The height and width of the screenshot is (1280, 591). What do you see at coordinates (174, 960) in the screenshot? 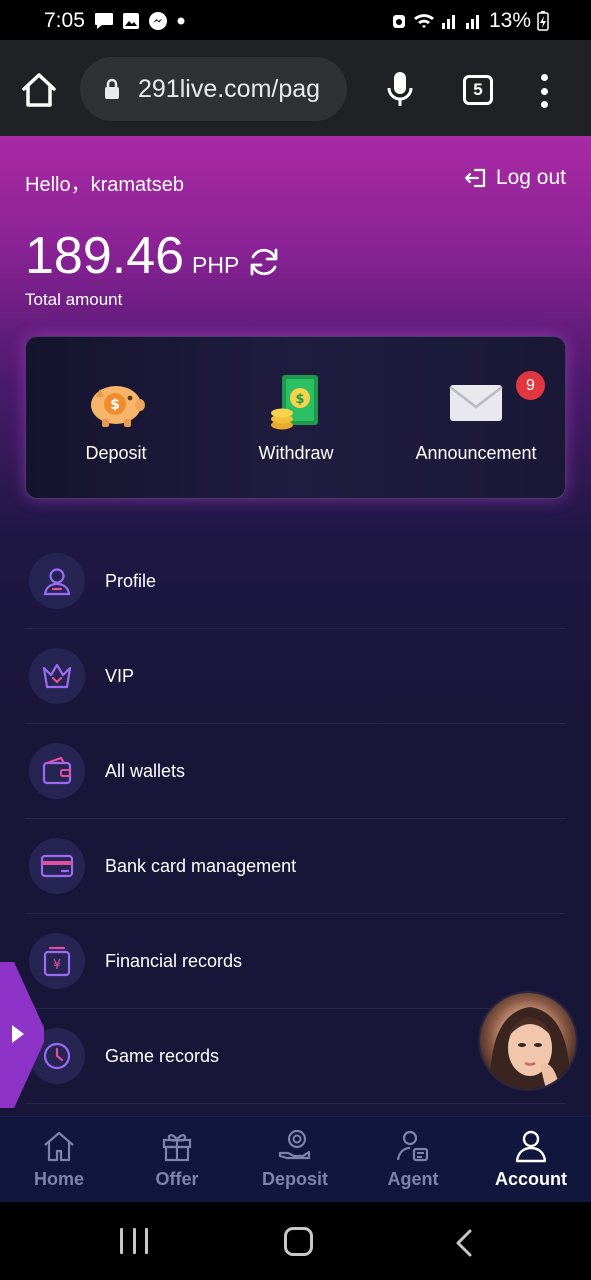
I see `menu-label-financial-records: Financial records` at bounding box center [174, 960].